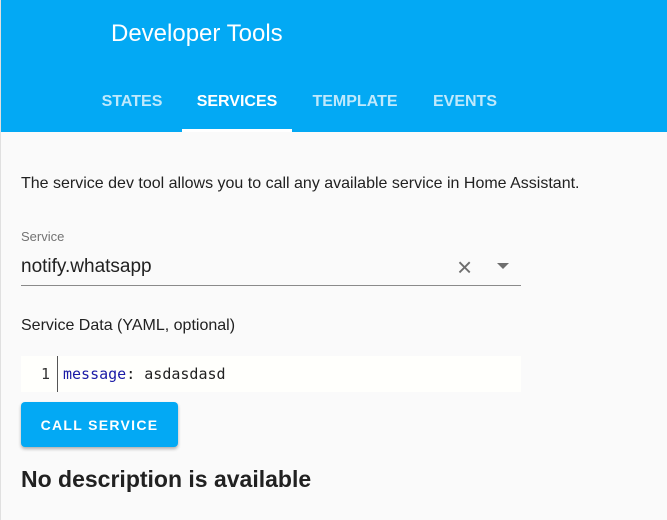 The image size is (667, 520). I want to click on clear-icon: ×, so click(464, 267).